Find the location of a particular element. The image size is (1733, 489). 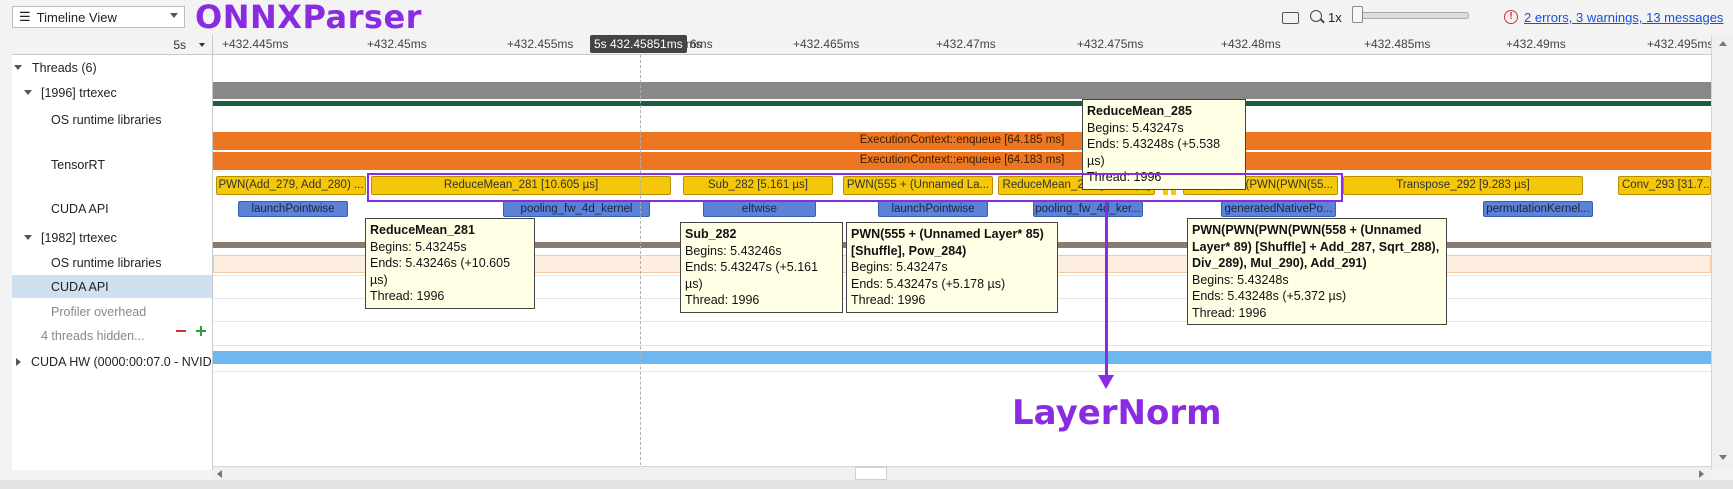

tooltip-begins: Begins: 5.43246s is located at coordinates (733, 250).